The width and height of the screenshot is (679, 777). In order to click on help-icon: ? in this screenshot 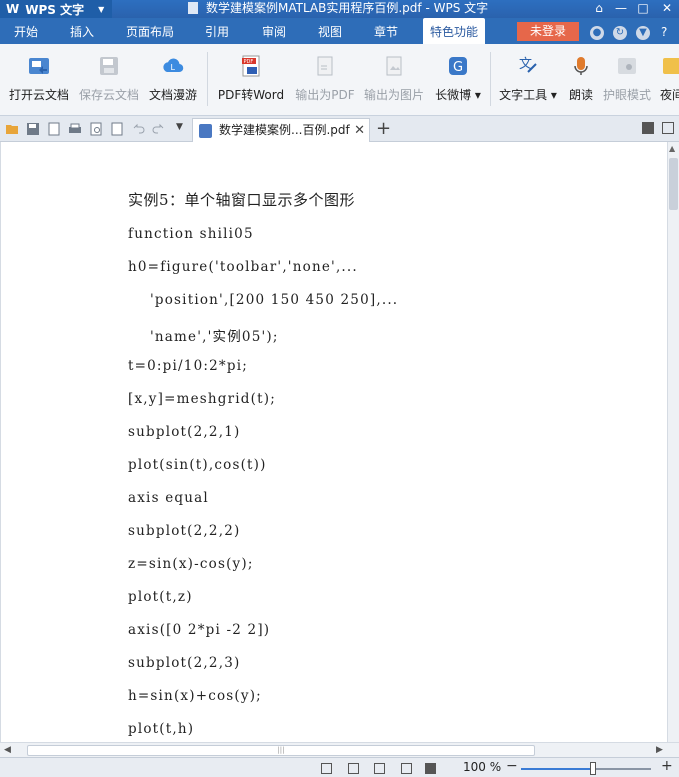, I will do `click(664, 31)`.